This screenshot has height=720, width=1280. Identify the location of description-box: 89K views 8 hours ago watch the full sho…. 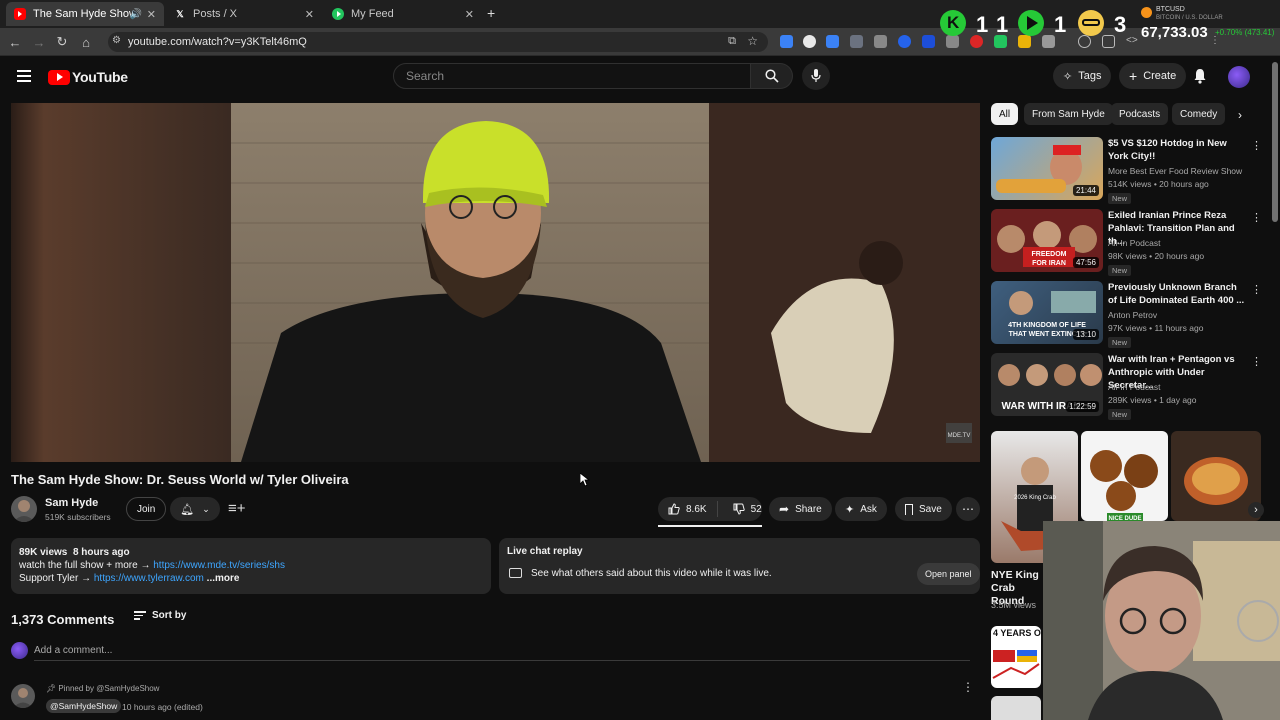
(251, 566).